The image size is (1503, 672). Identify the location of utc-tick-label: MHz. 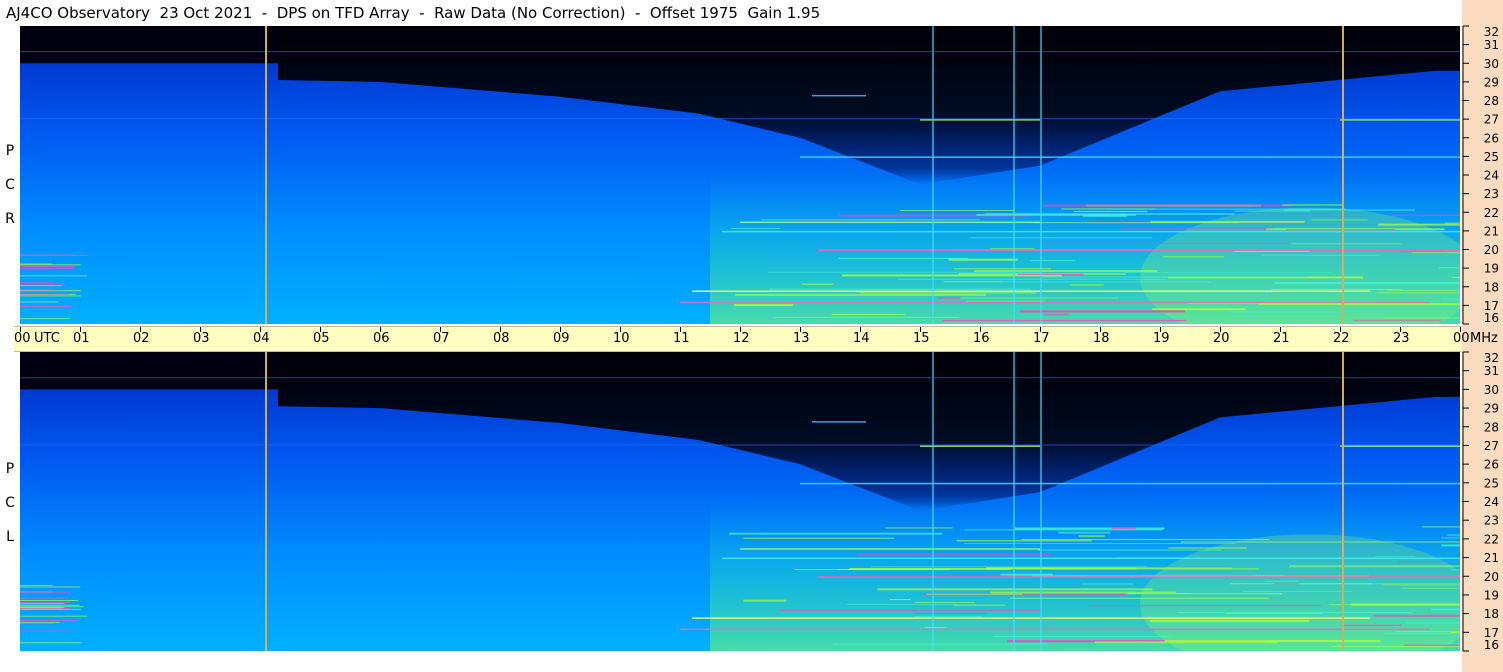
(1484, 338).